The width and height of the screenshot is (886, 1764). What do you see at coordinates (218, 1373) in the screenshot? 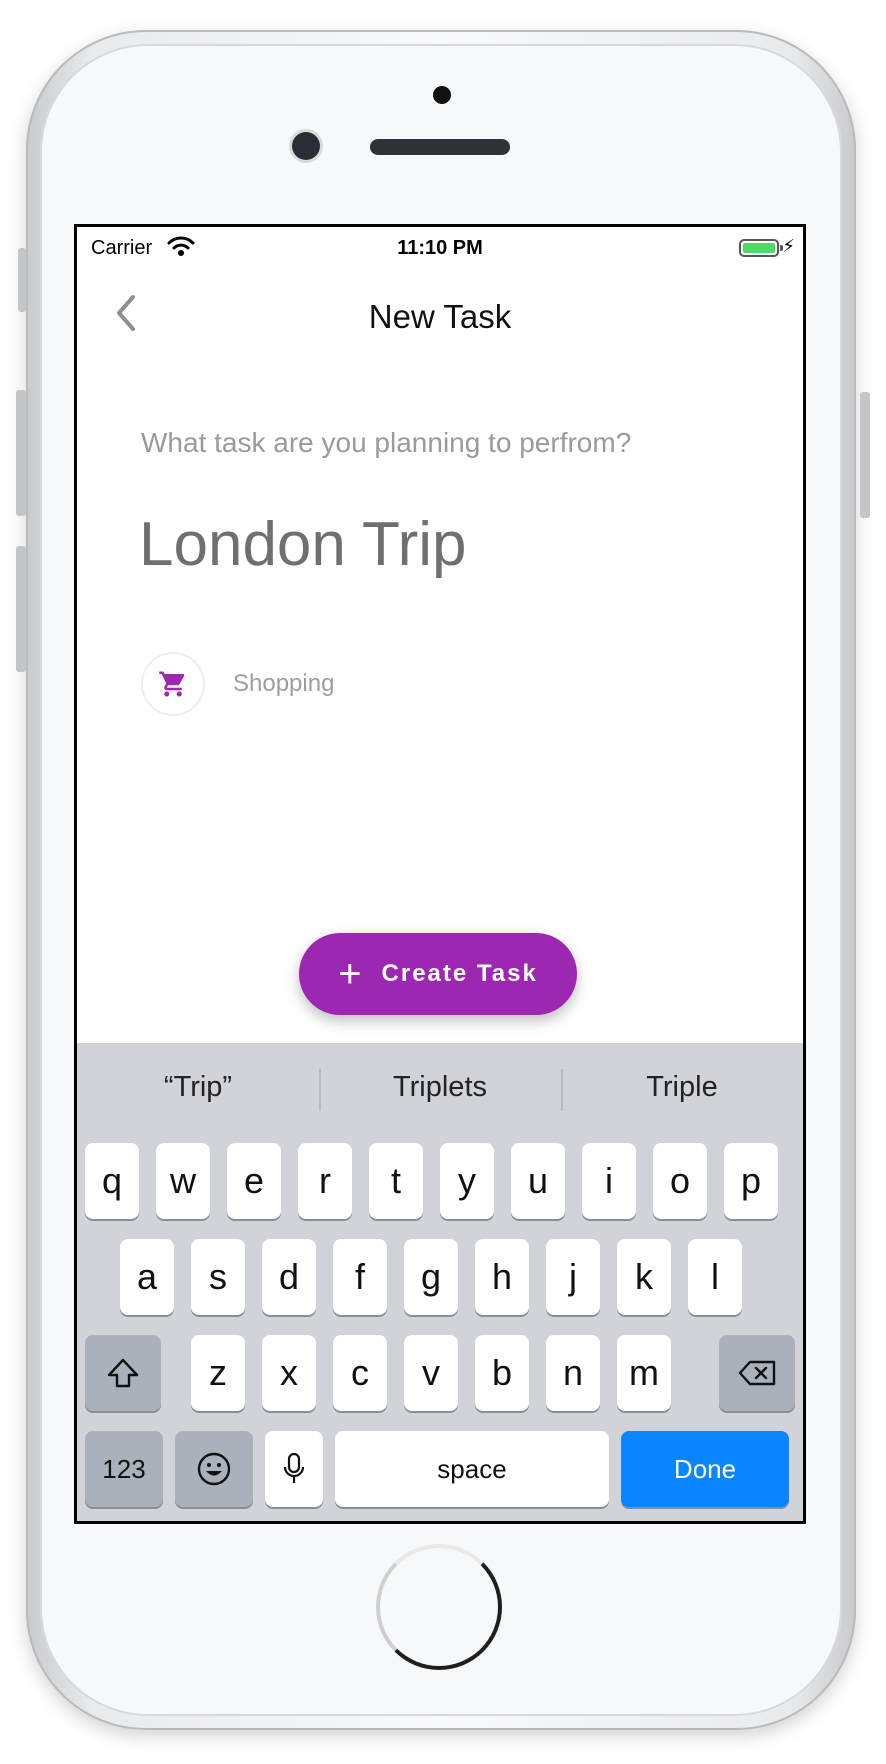
I see `key-z: z` at bounding box center [218, 1373].